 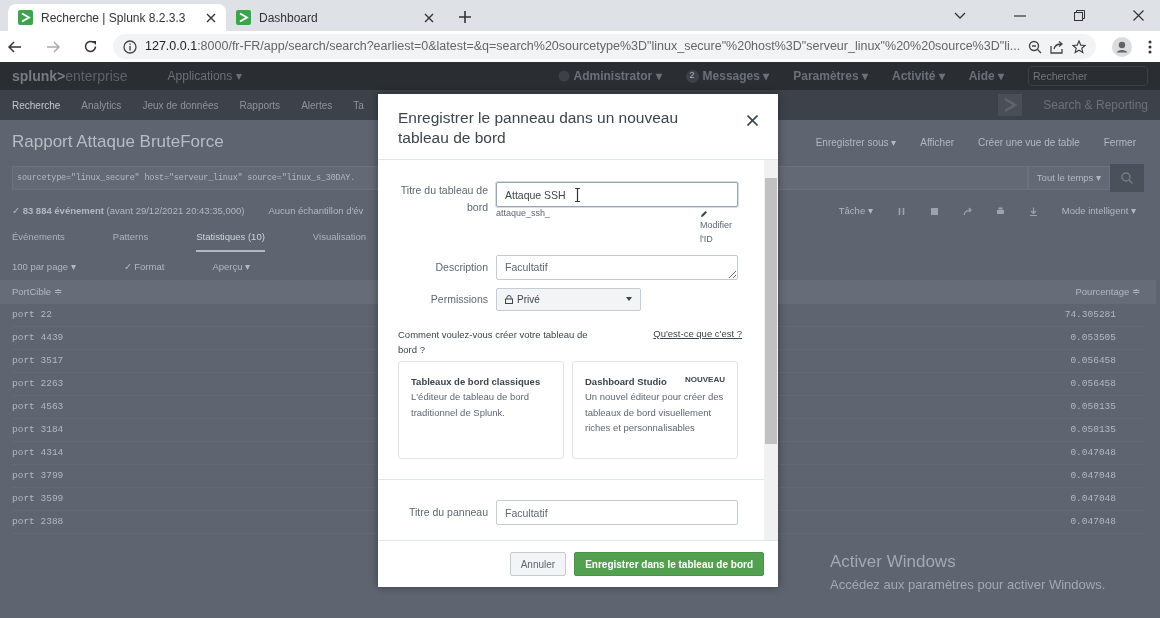 I want to click on field-label: Titre du panneau, so click(x=448, y=513).